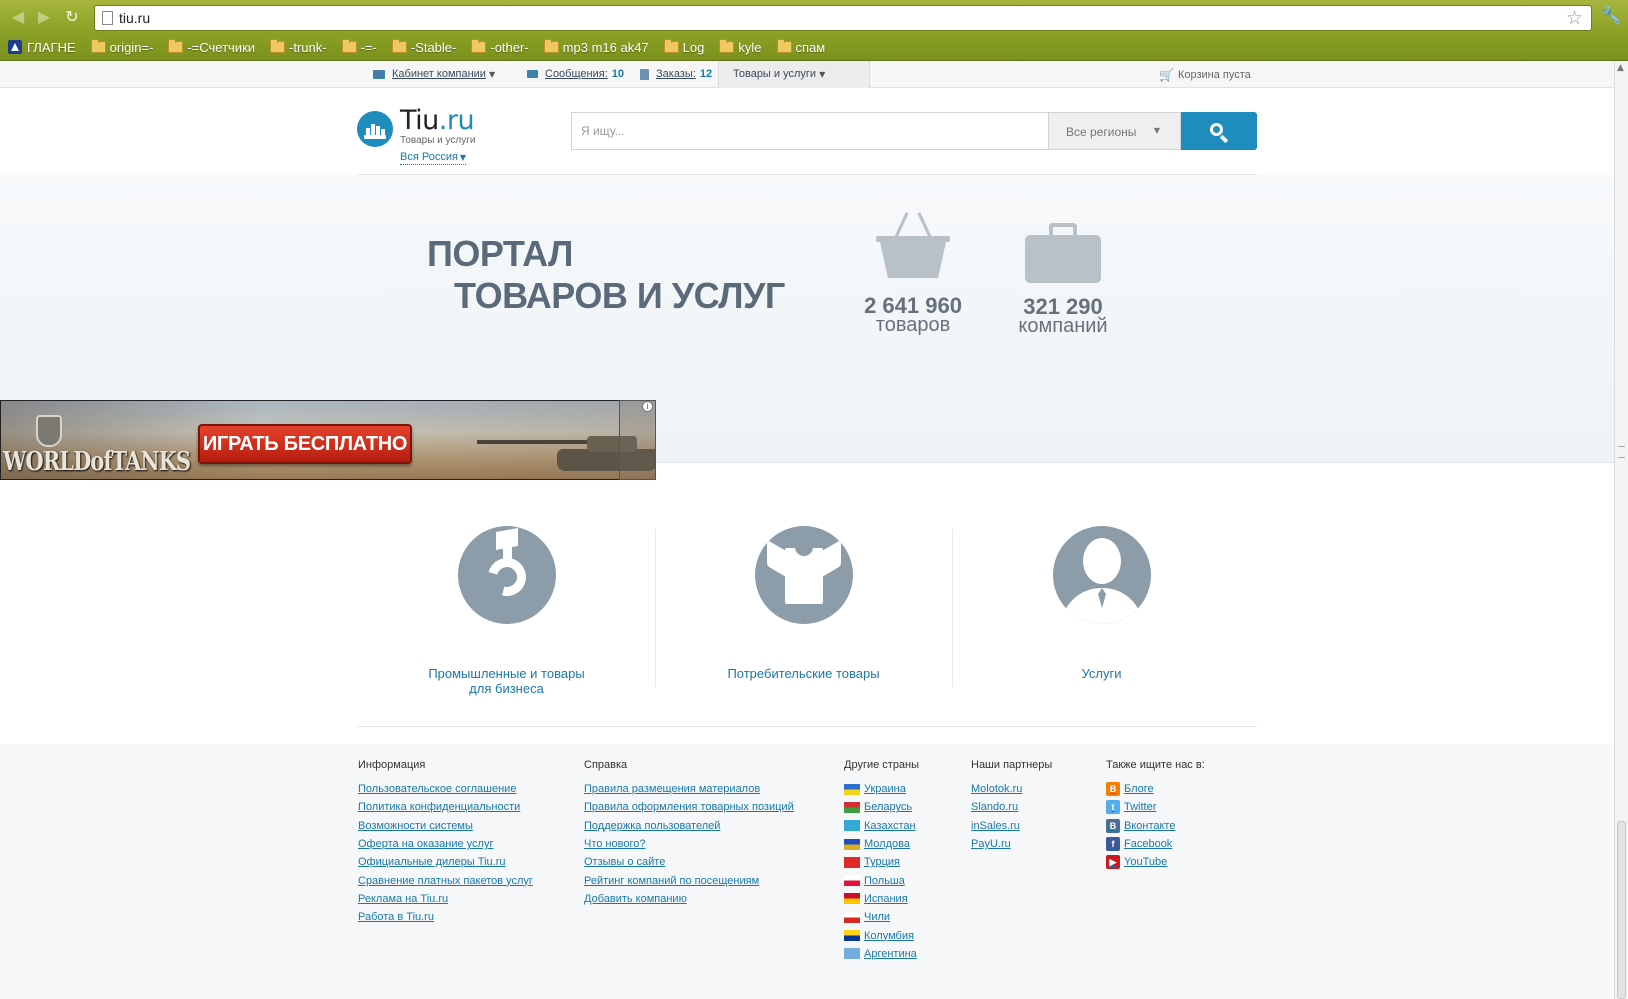 The image size is (1628, 999). Describe the element at coordinates (689, 844) in the screenshot. I see `footer-link: Что нового?` at that location.